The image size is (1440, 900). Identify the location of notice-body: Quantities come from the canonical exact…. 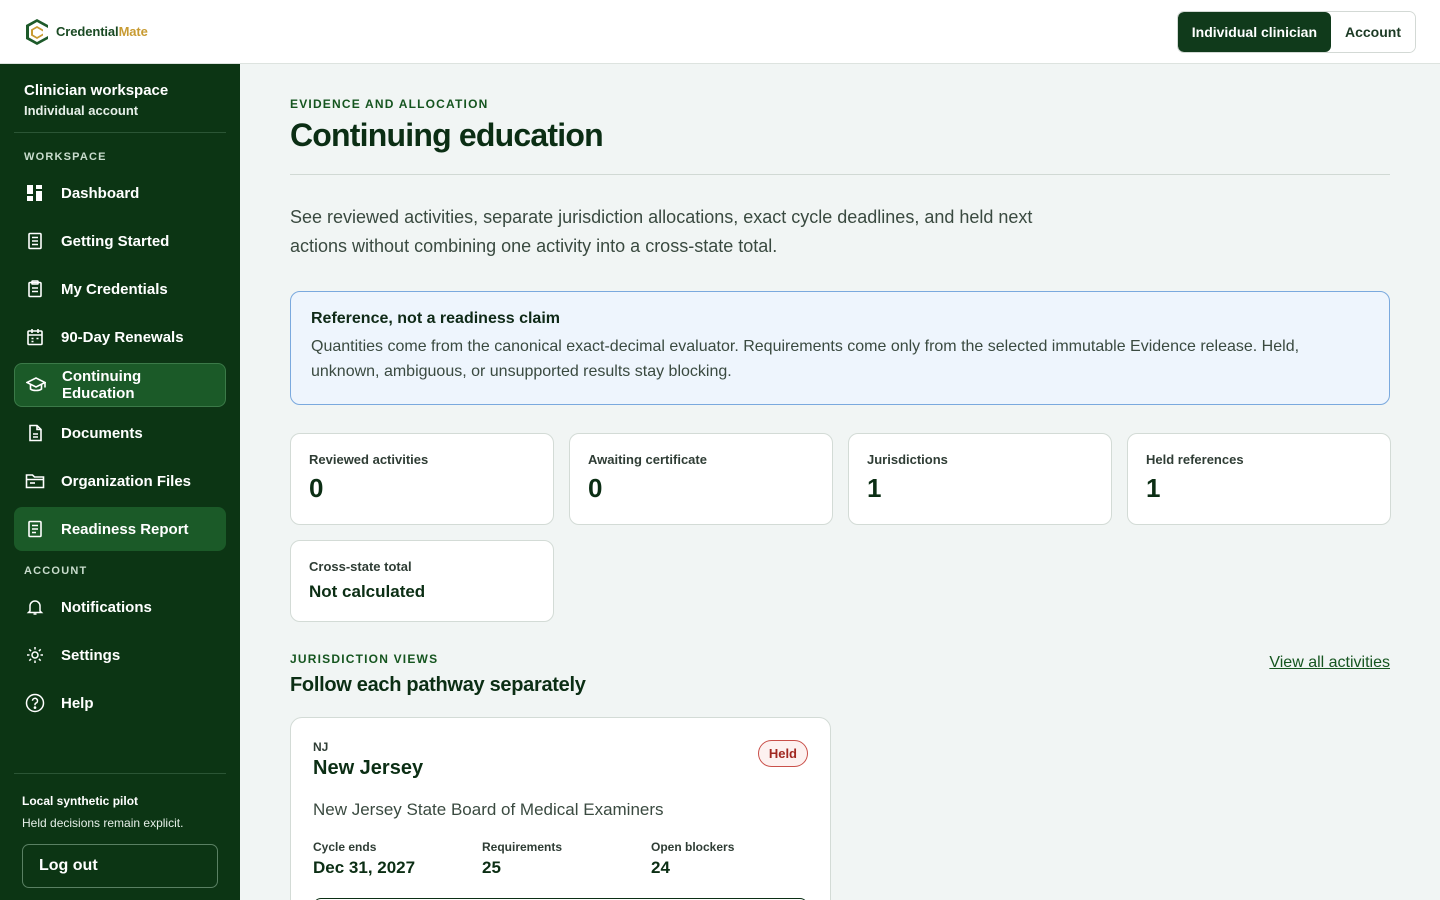
(805, 359).